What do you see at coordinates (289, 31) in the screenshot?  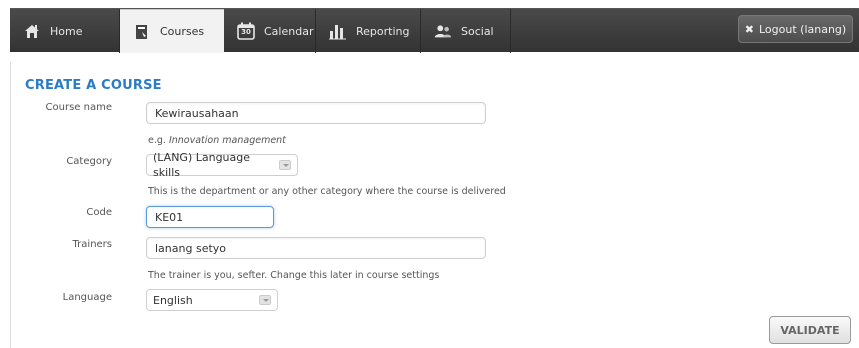 I see `tab-calendar-label: Calendar` at bounding box center [289, 31].